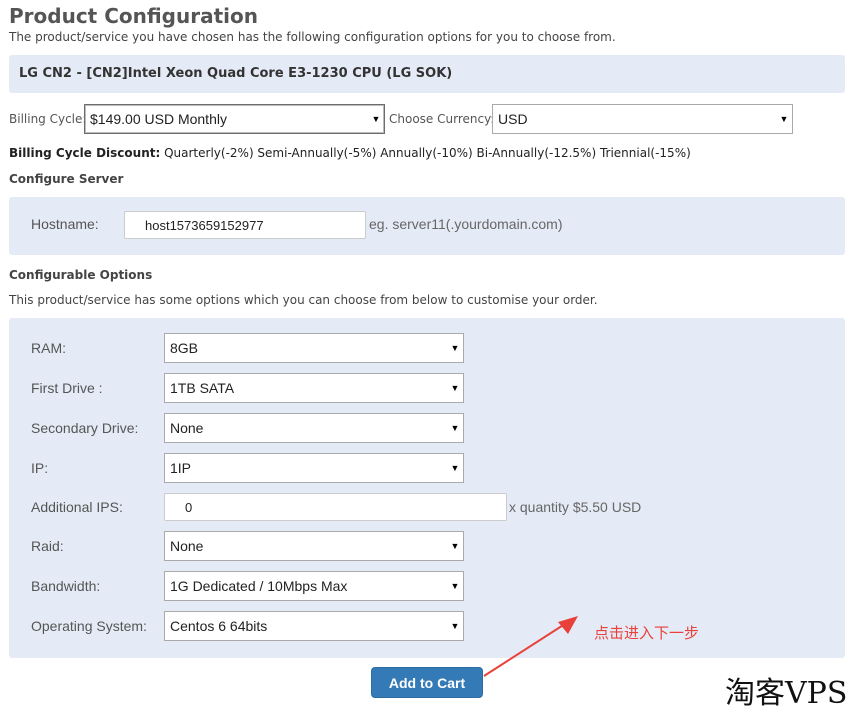 This screenshot has height=712, width=850. I want to click on arrow-shaft, so click(526, 649).